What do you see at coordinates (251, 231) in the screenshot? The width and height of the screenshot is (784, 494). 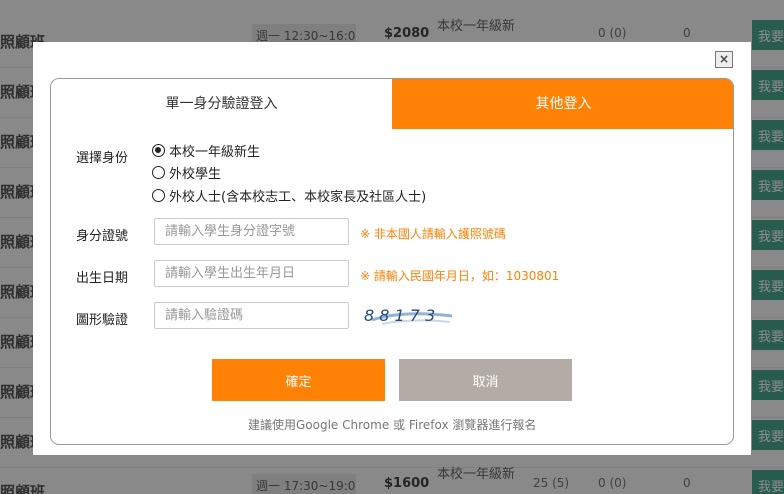 I see `id-number-input` at bounding box center [251, 231].